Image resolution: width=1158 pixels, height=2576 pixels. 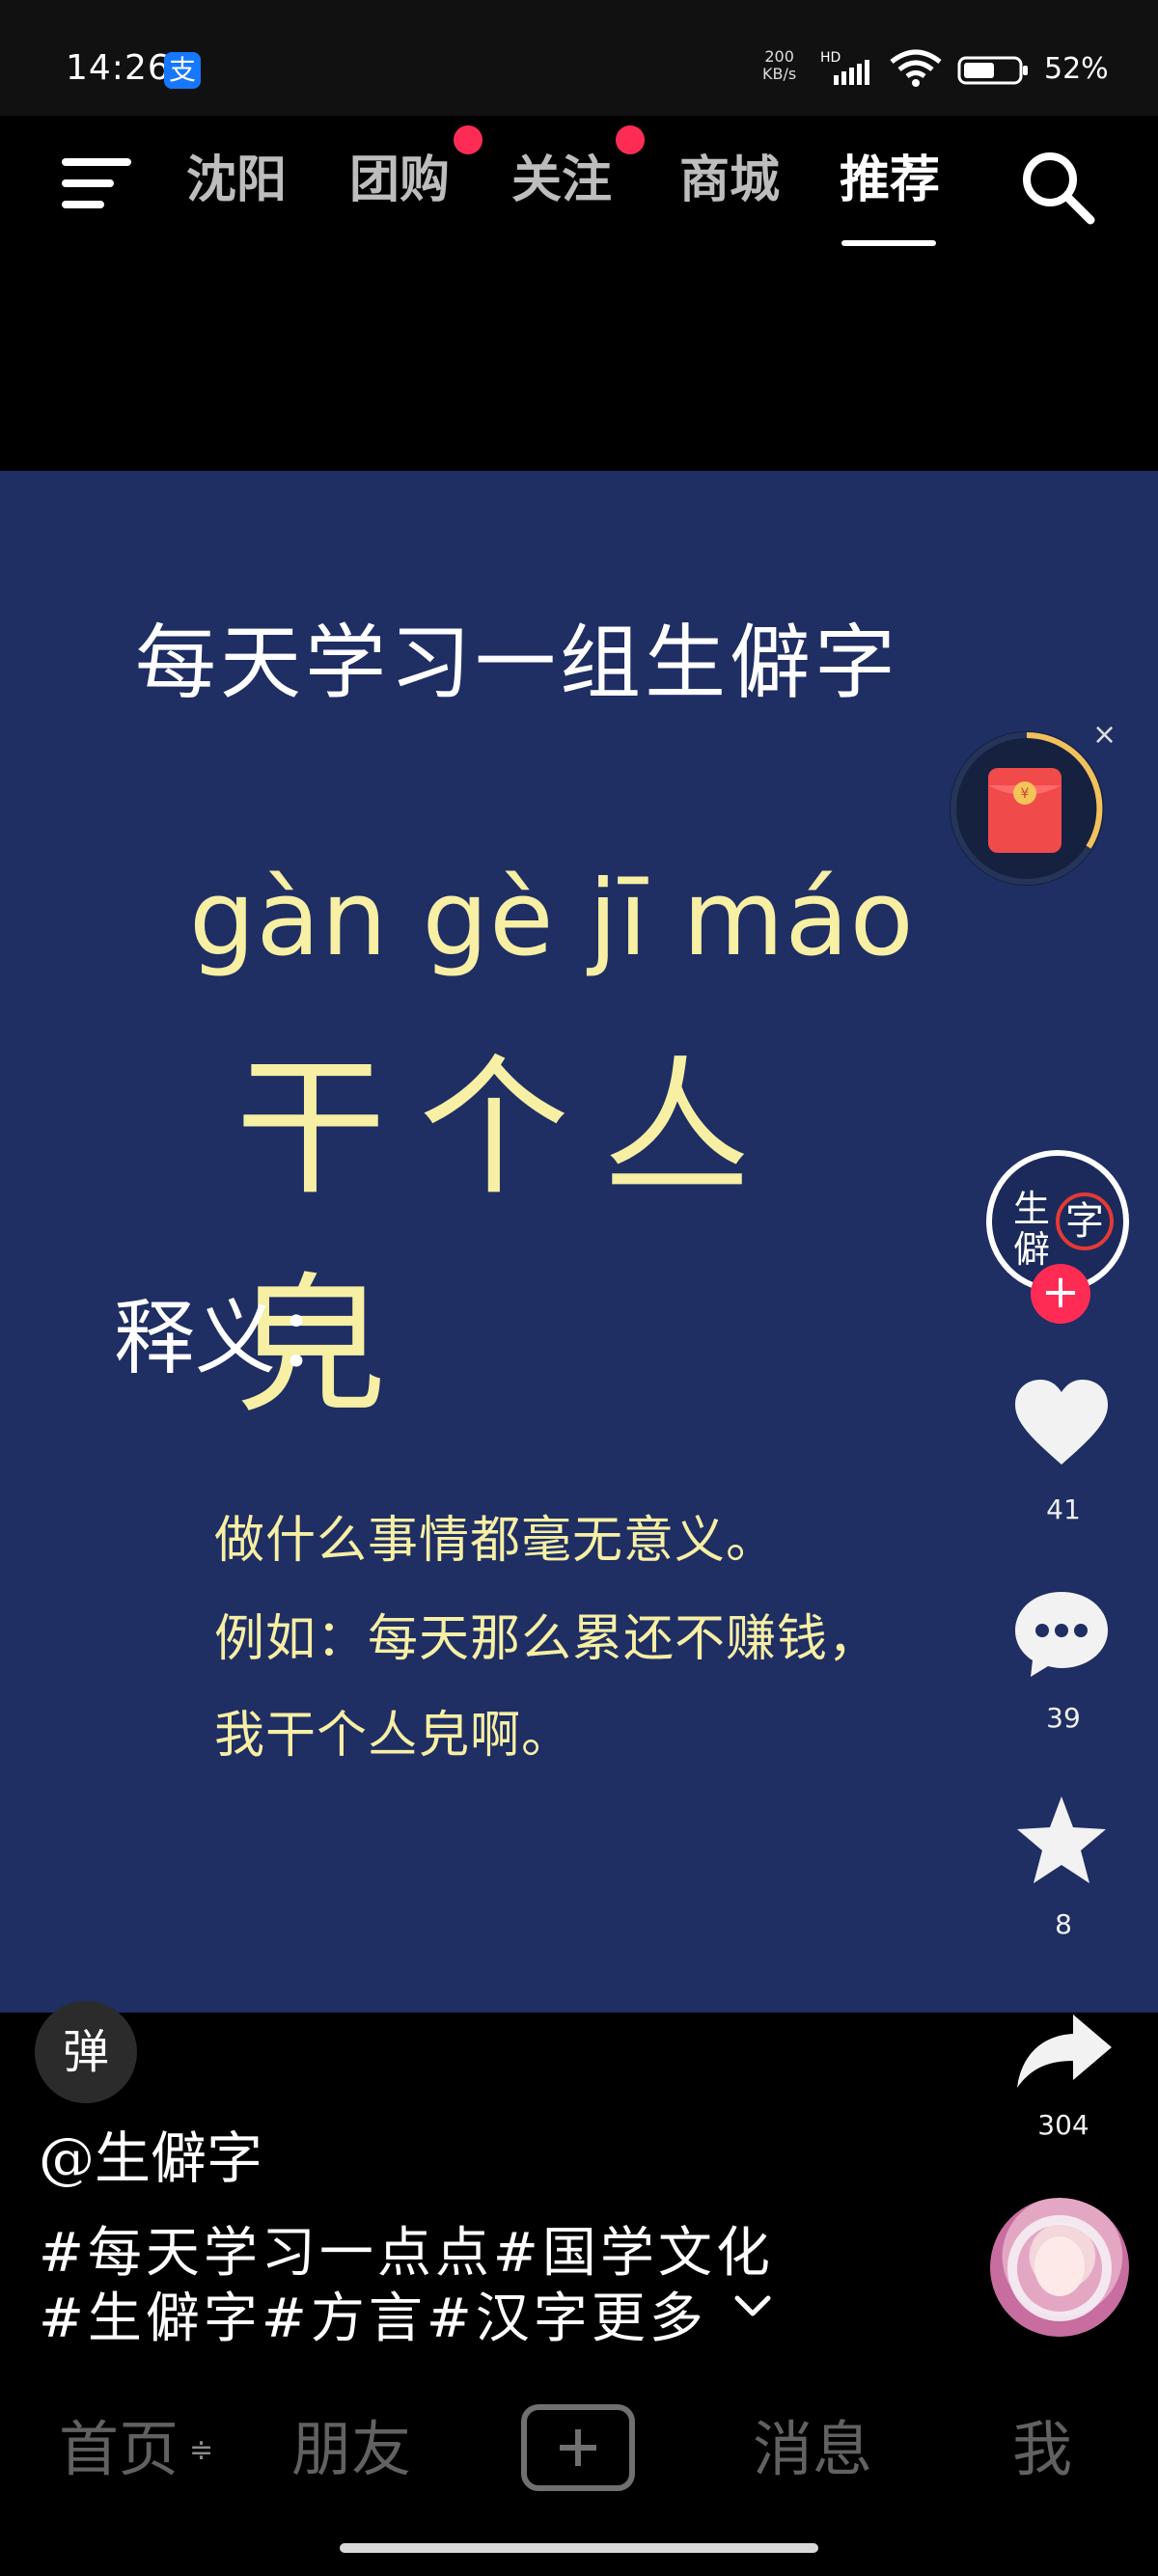 What do you see at coordinates (1063, 1924) in the screenshot?
I see `favorite-count: 8` at bounding box center [1063, 1924].